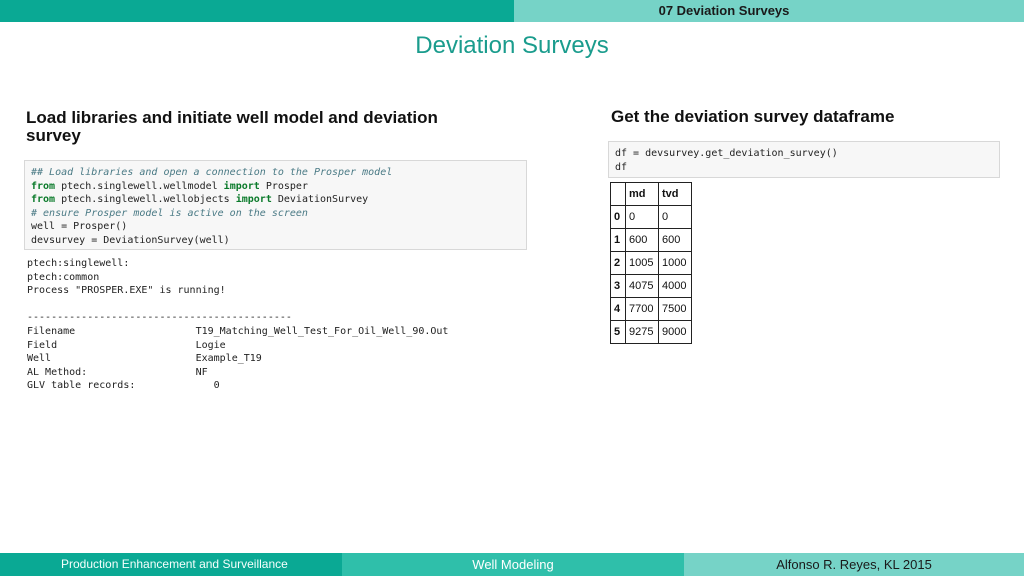  What do you see at coordinates (642, 332) in the screenshot?
I see `table-cell: 9275` at bounding box center [642, 332].